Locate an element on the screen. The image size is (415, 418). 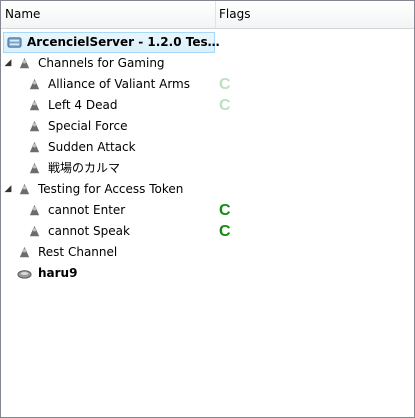
channel-label: 戦場のカルマ is located at coordinates (84, 168).